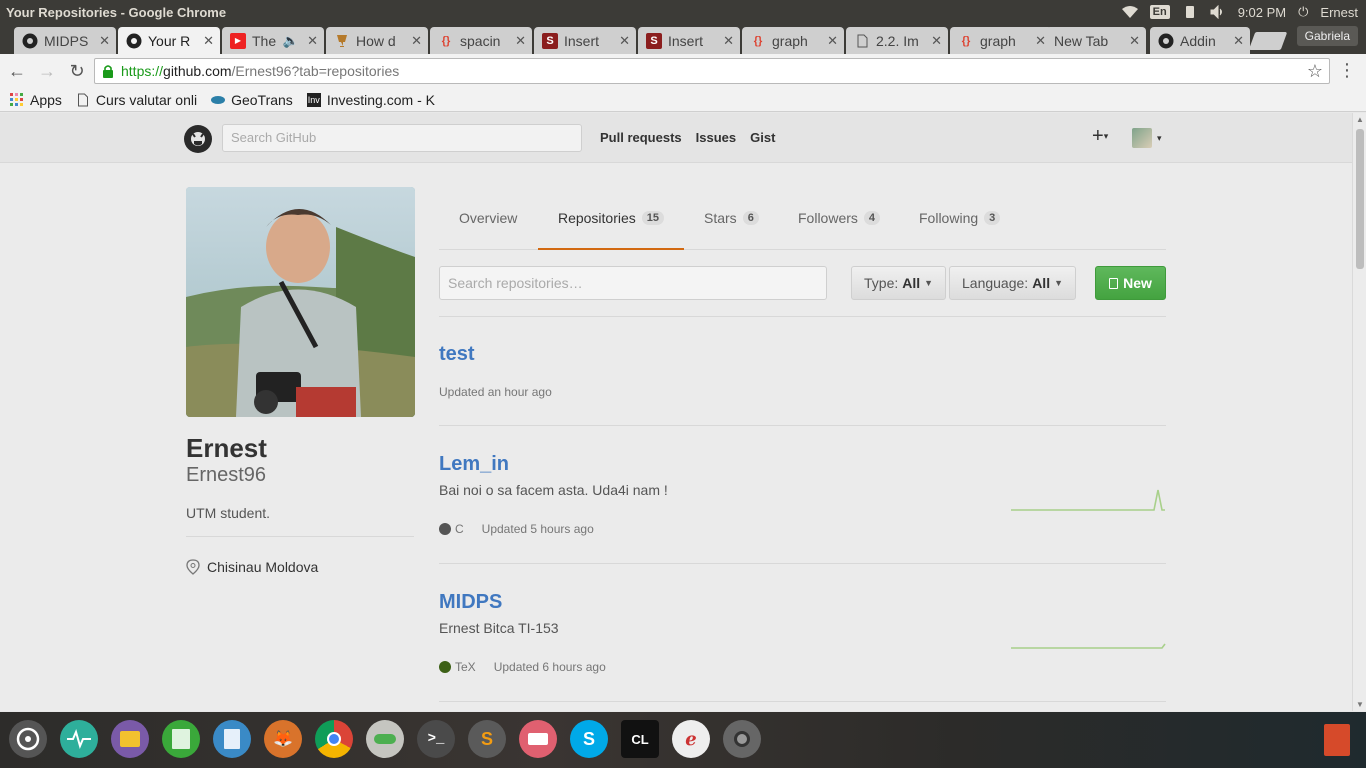  What do you see at coordinates (550, 40) in the screenshot?
I see `s-icon: S` at bounding box center [550, 40].